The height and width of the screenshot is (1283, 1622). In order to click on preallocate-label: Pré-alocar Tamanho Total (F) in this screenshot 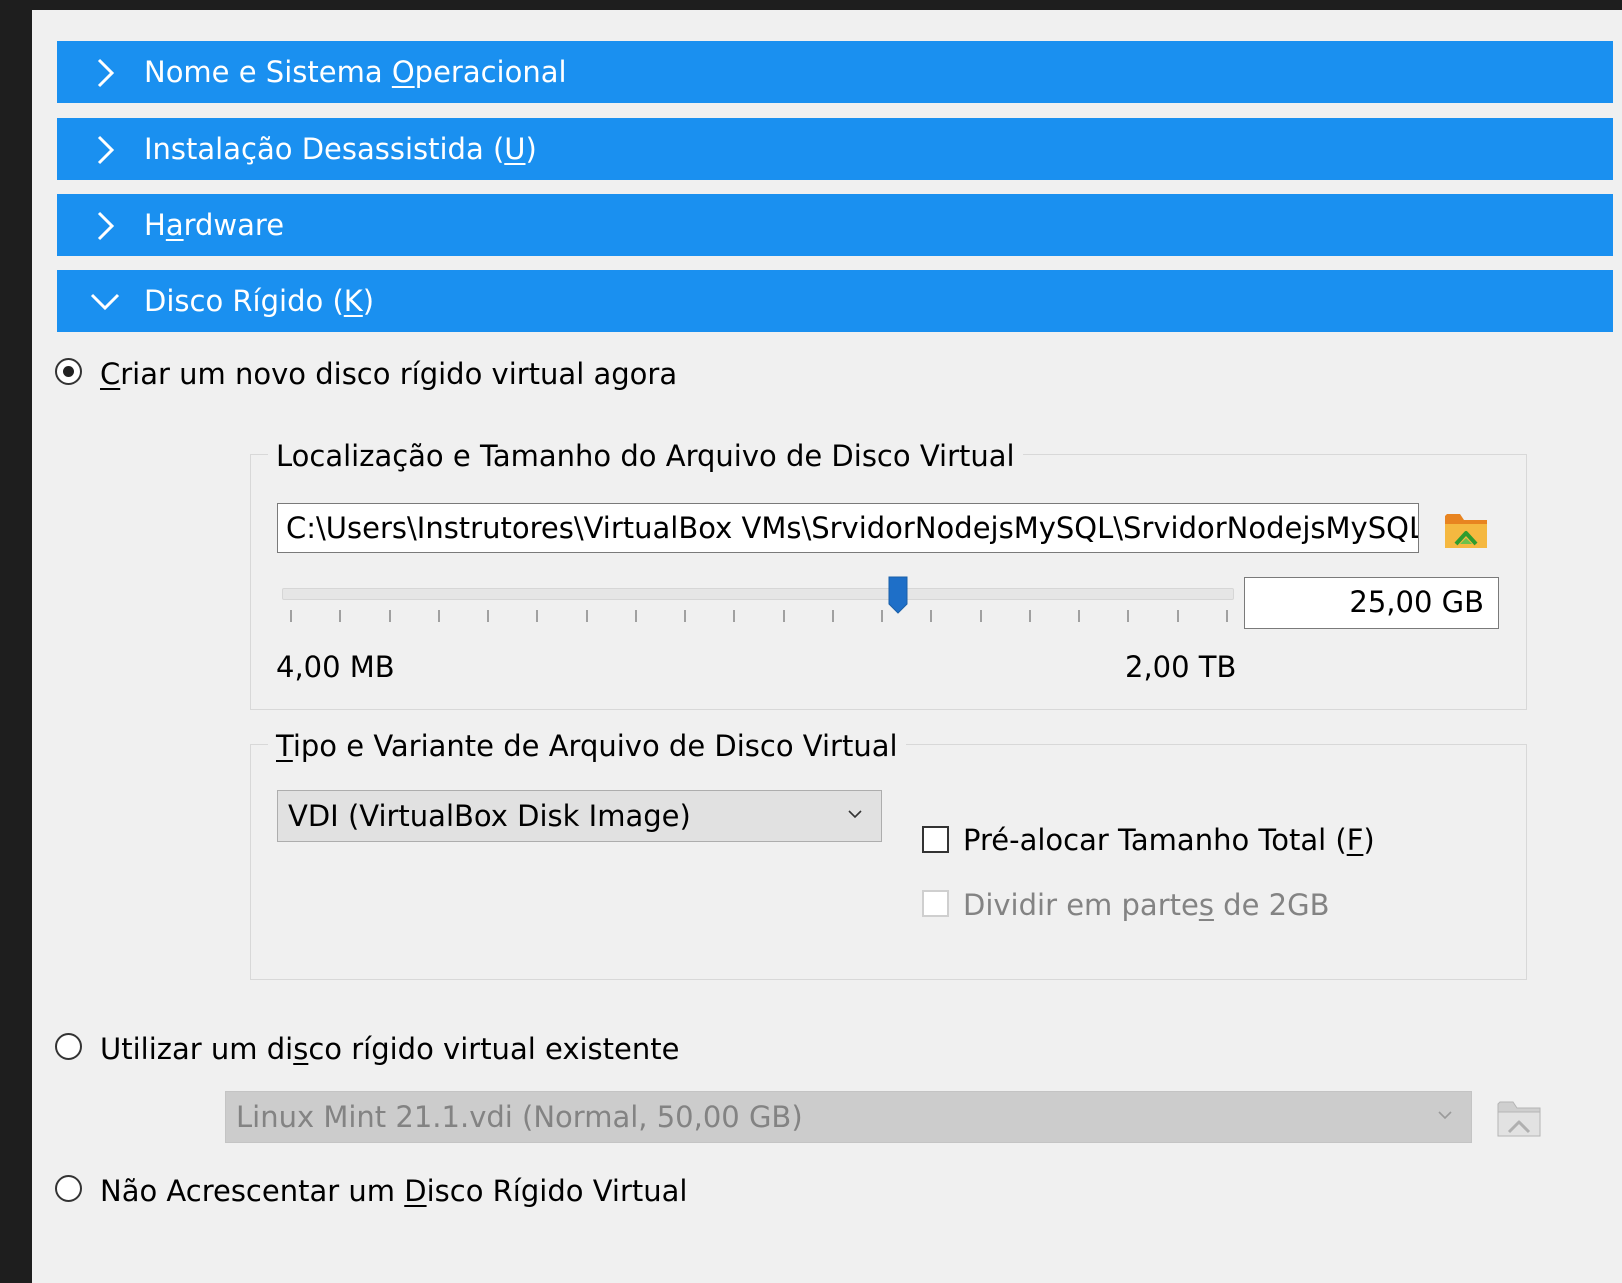, I will do `click(1169, 840)`.